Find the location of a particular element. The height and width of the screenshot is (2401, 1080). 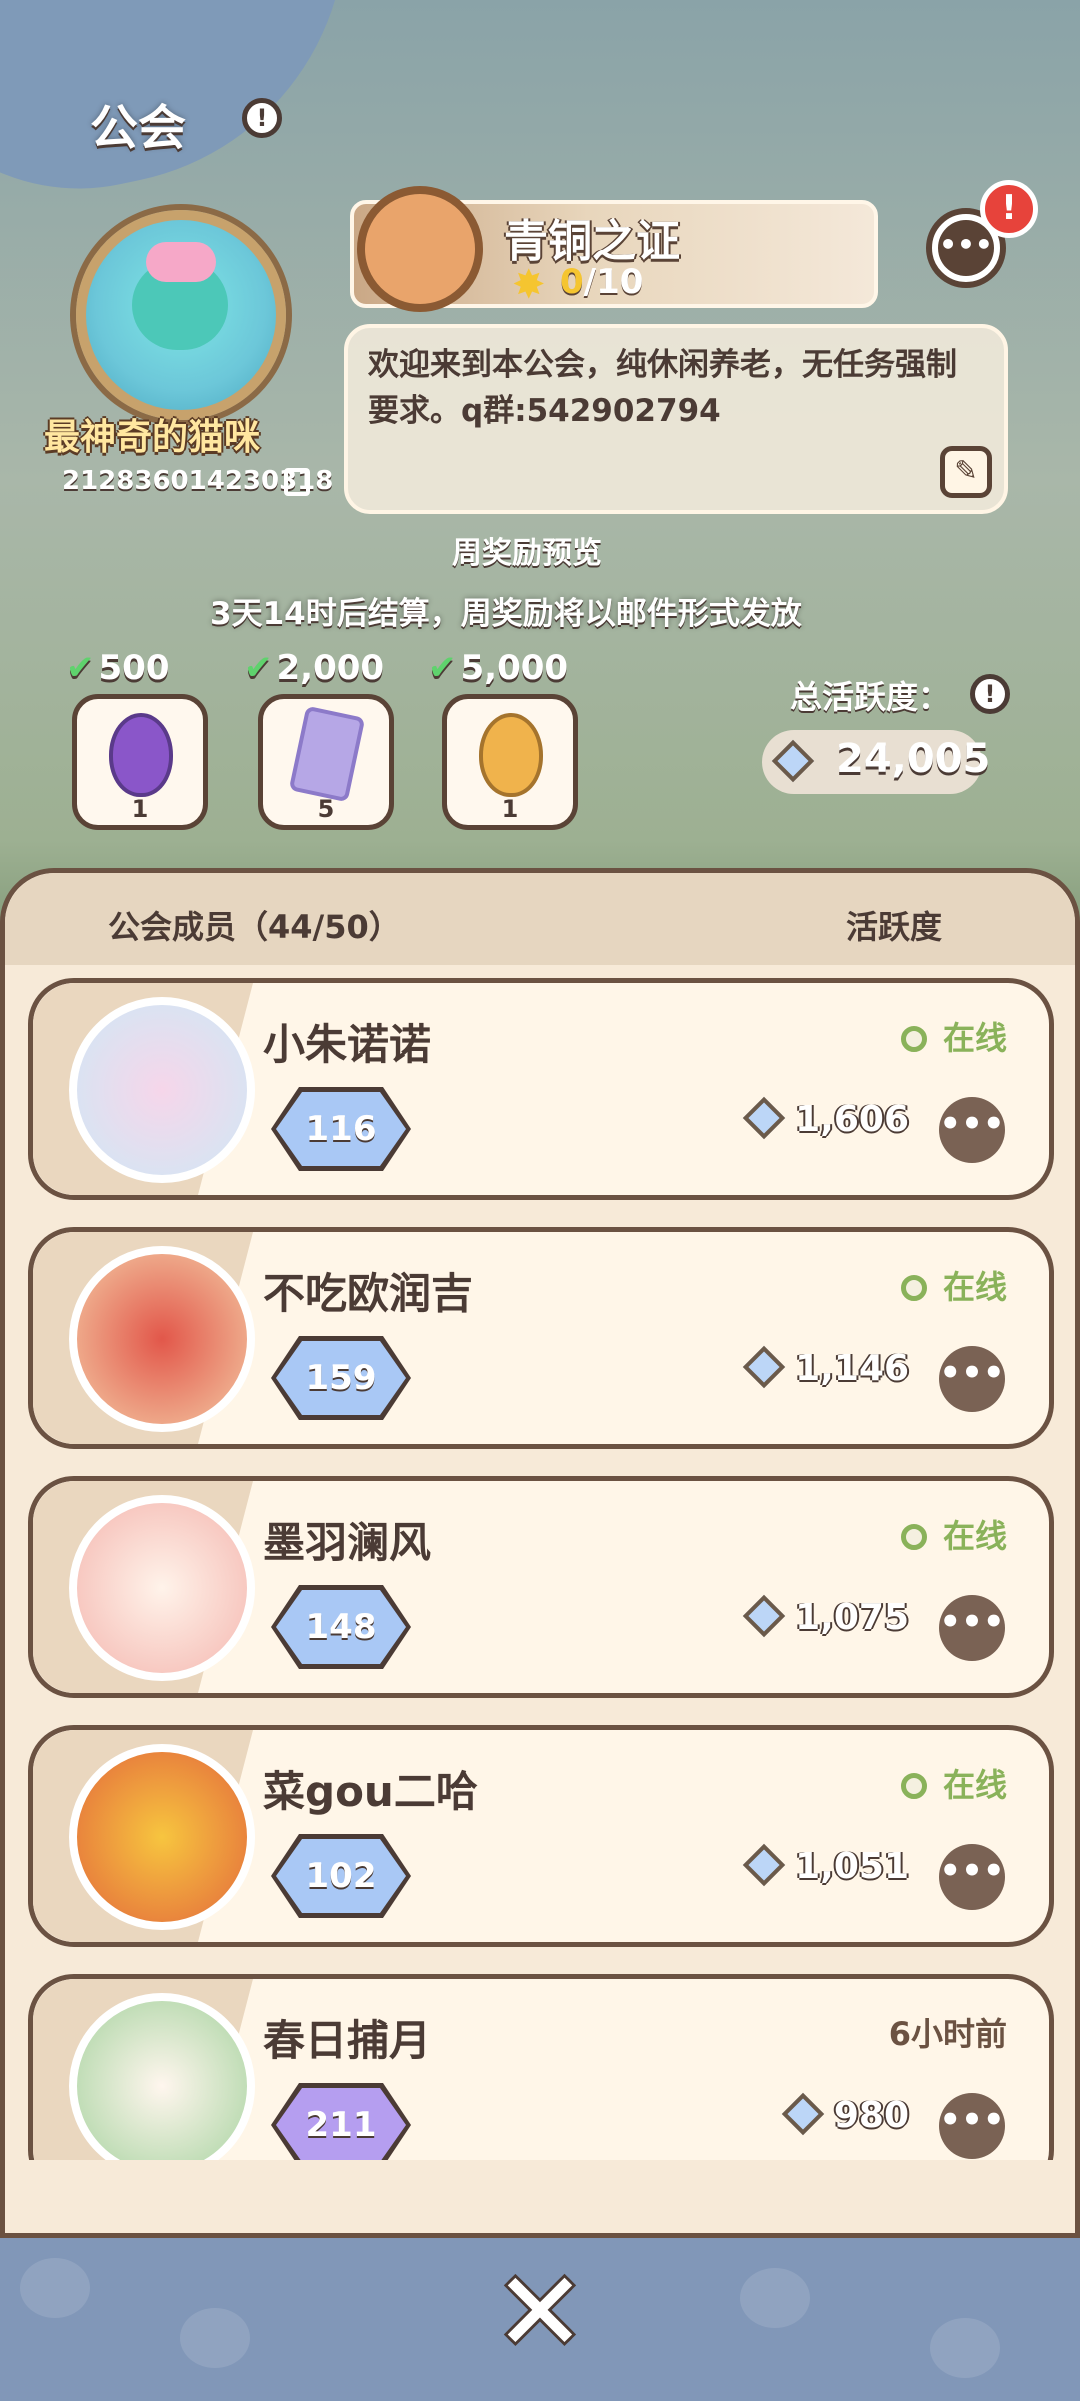

member-name: 春日捕月 is located at coordinates (347, 2040).